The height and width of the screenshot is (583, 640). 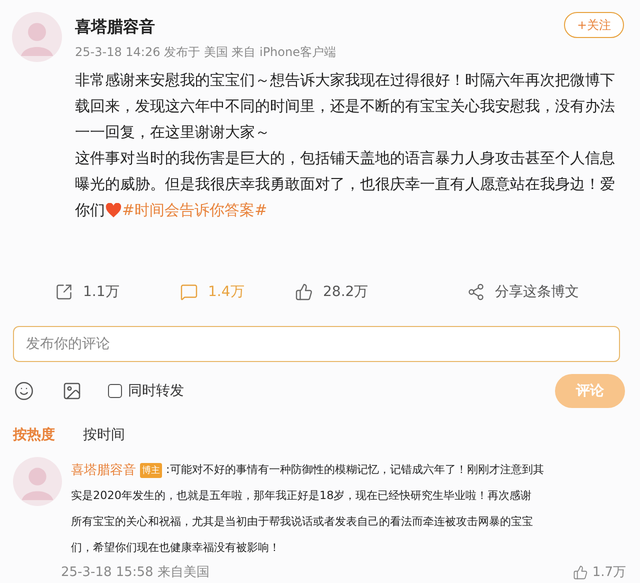 What do you see at coordinates (609, 572) in the screenshot?
I see `like-count: 1.7万` at bounding box center [609, 572].